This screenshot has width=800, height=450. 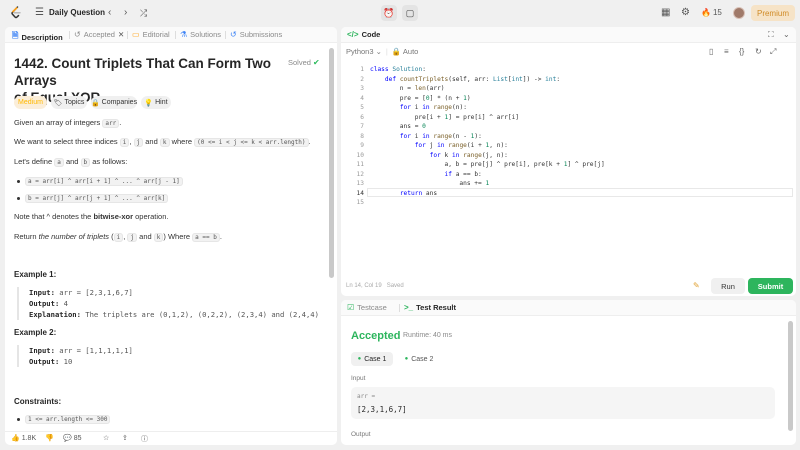 What do you see at coordinates (144, 439) in the screenshot?
I see `help-icon: ⓘ` at bounding box center [144, 439].